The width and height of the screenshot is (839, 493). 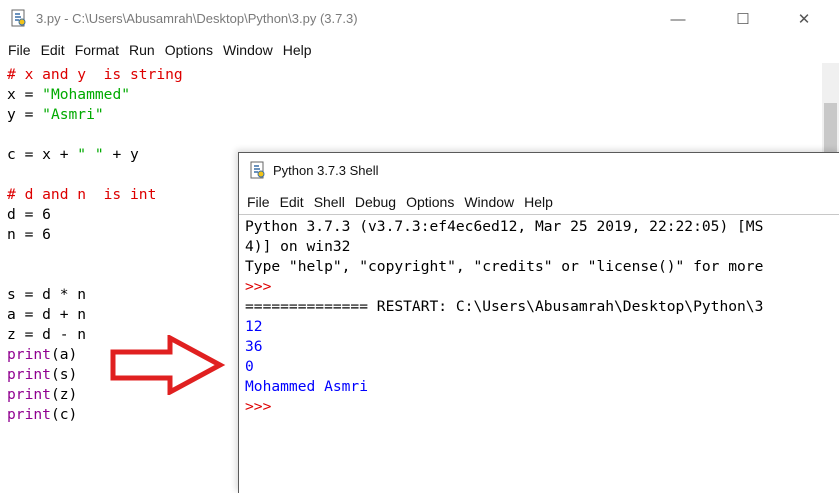 I want to click on shell-line-text: Mohammed Asmri, so click(x=307, y=386).